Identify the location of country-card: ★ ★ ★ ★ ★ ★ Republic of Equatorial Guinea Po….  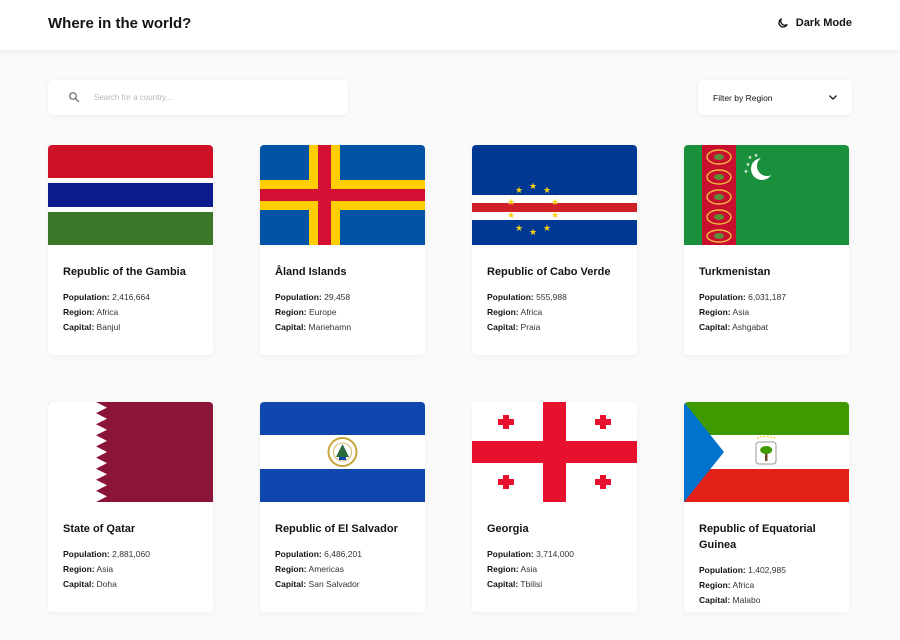
(766, 507).